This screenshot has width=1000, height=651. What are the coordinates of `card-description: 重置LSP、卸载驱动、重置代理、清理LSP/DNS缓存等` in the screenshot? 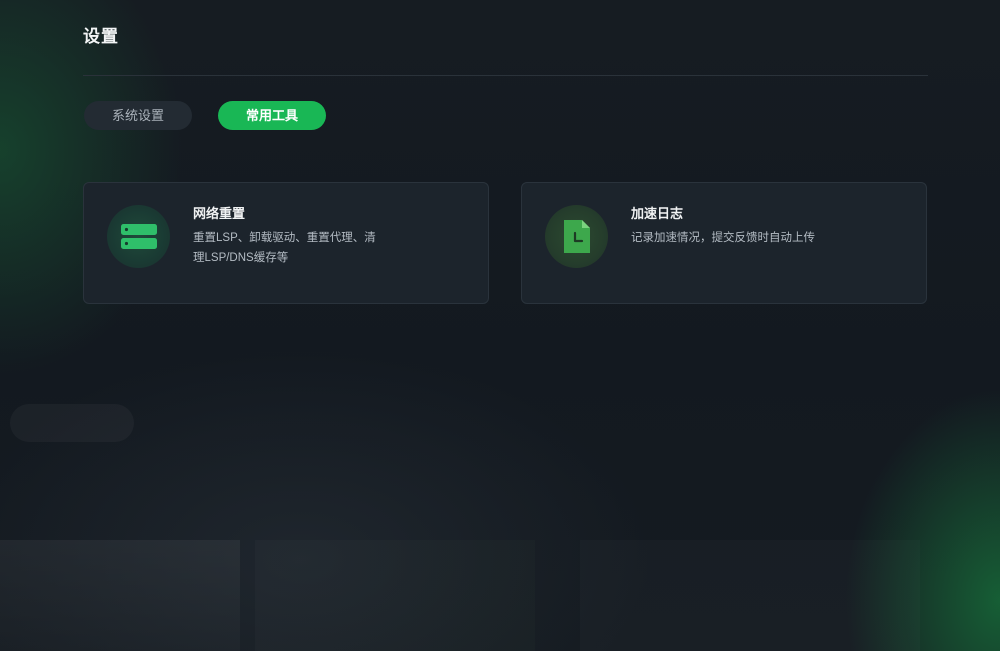 It's located at (284, 248).